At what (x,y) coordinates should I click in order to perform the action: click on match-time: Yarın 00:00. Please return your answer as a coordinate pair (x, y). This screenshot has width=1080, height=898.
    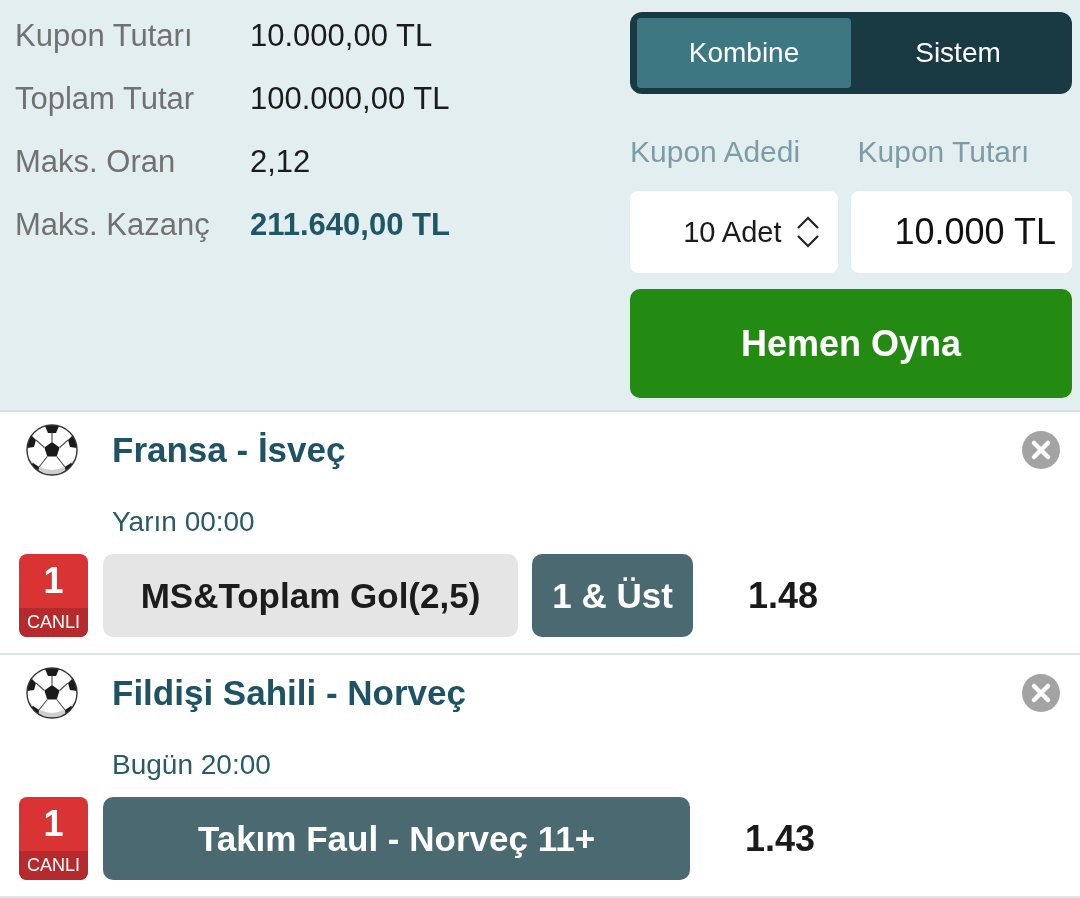
    Looking at the image, I should click on (183, 522).